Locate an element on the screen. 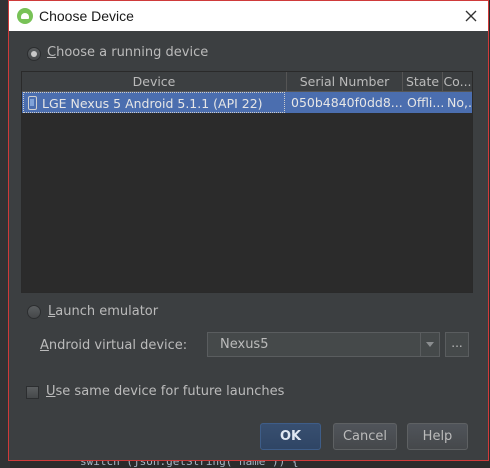 Image resolution: width=490 pixels, height=468 pixels. column-serial-number: Serial Number is located at coordinates (345, 81).